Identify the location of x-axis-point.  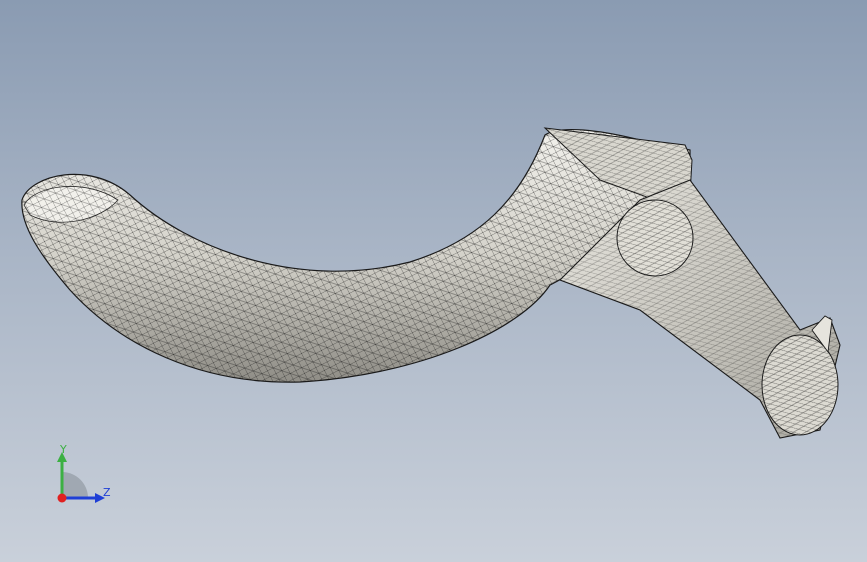
(62, 498).